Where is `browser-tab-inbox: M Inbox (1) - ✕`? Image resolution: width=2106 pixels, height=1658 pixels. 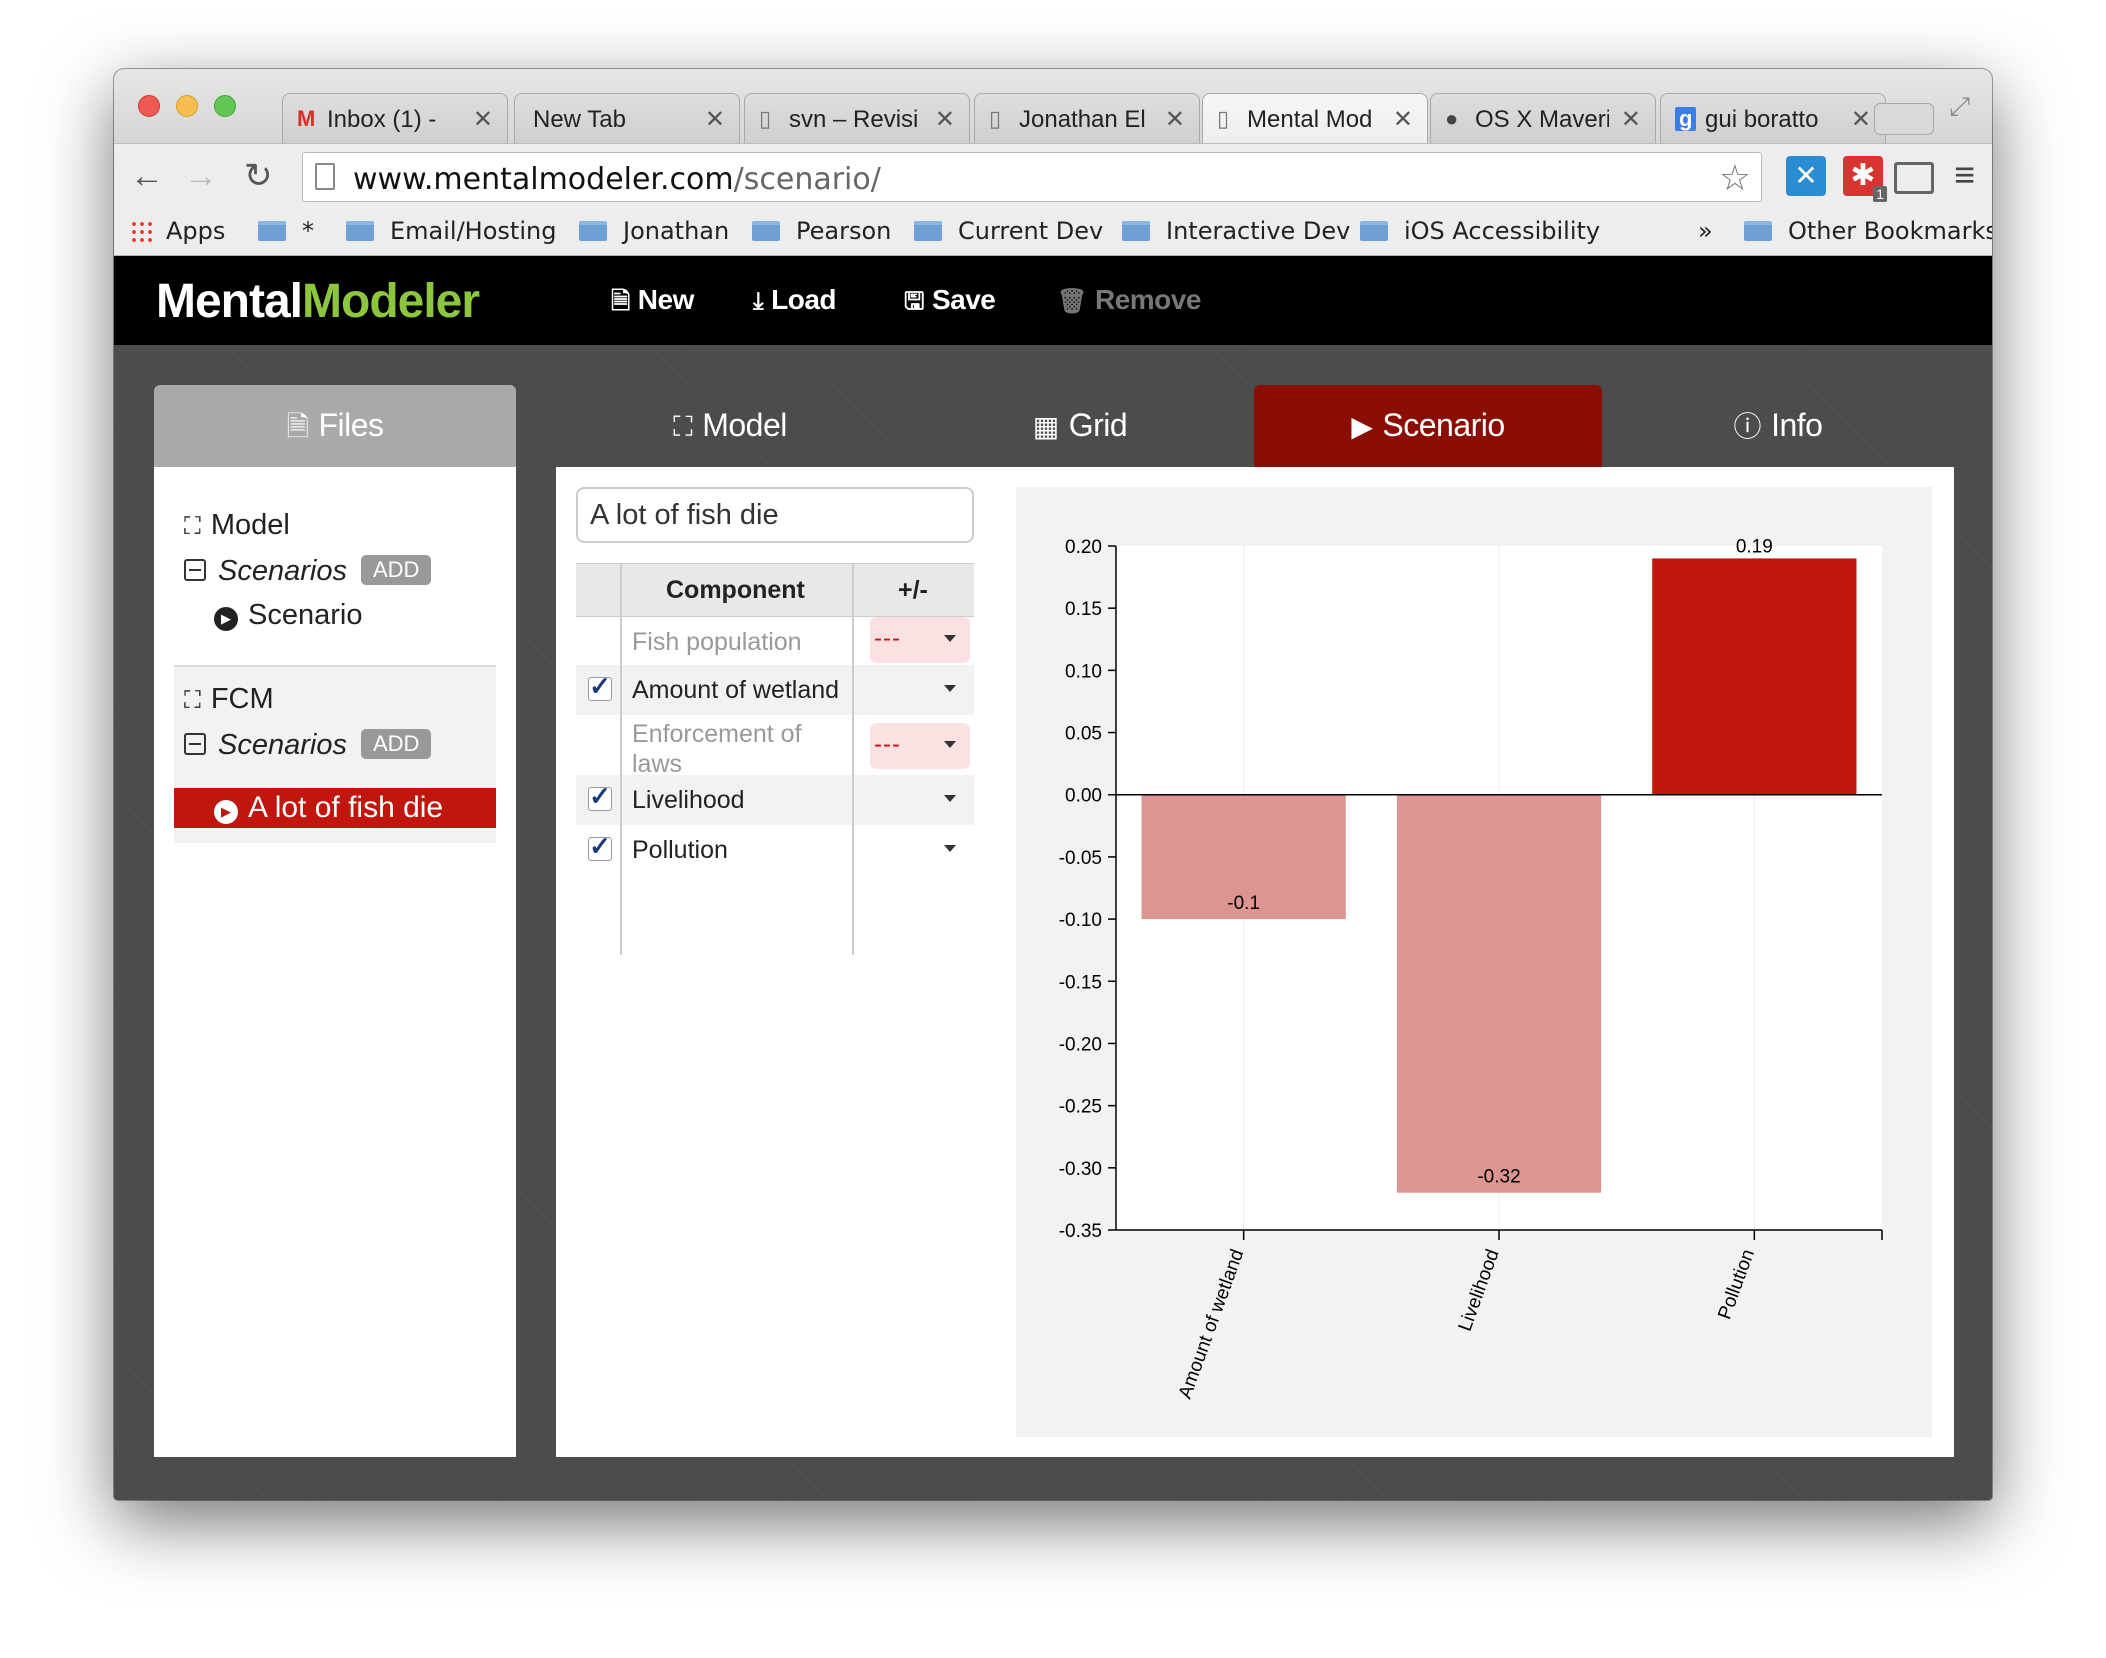
browser-tab-inbox: M Inbox (1) - ✕ is located at coordinates (395, 118).